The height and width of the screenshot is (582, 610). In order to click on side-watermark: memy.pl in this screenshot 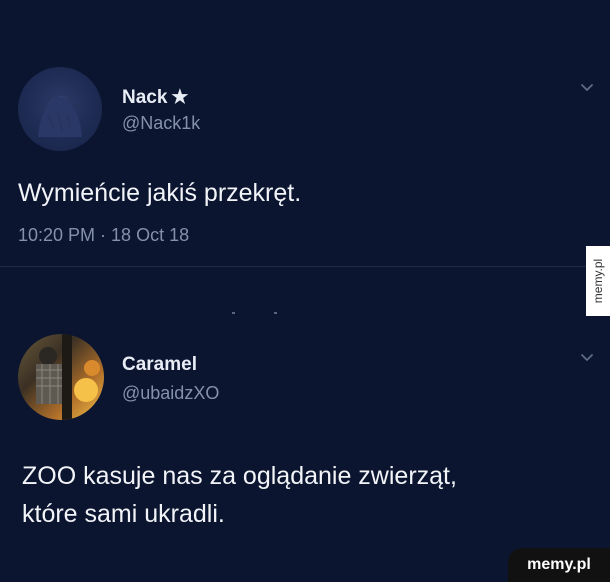, I will do `click(598, 281)`.